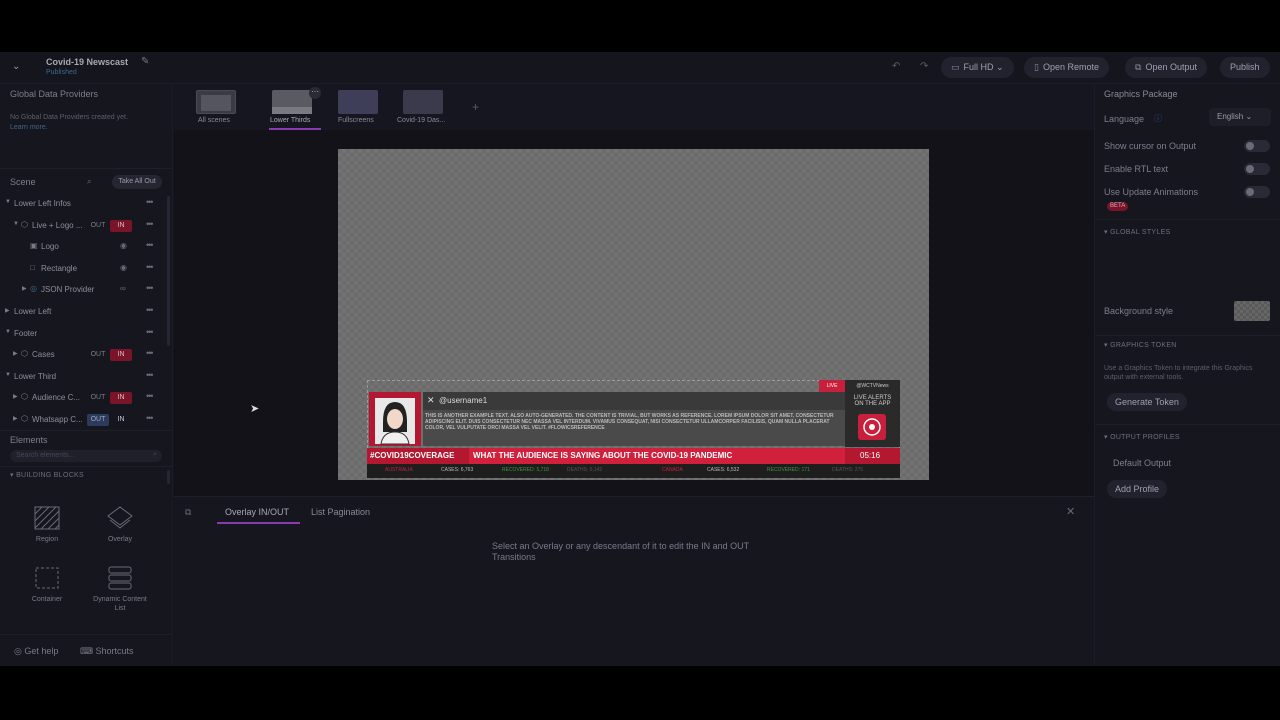 This screenshot has width=1280, height=720. I want to click on add-scene-icon: +, so click(475, 107).